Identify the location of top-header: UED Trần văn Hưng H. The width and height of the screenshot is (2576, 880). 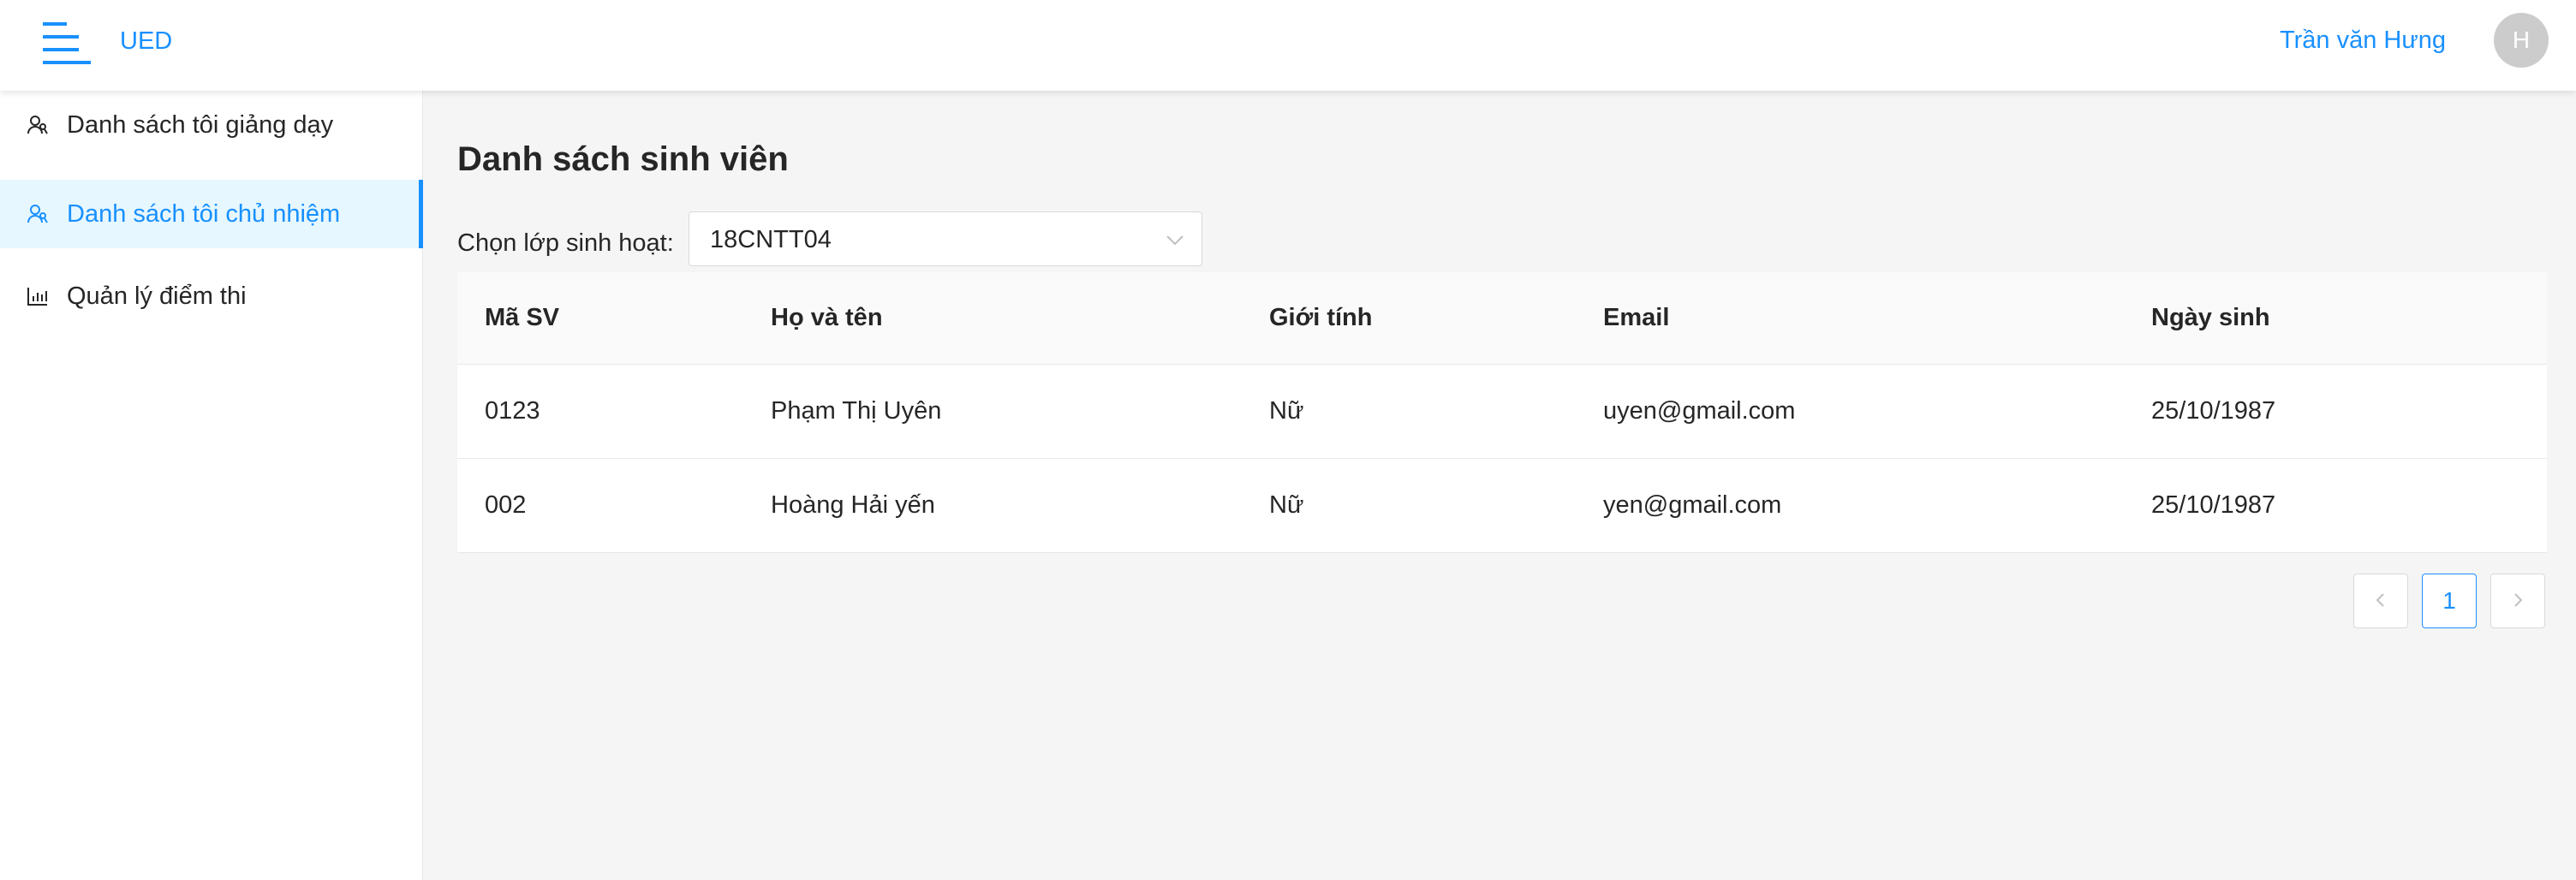
(1288, 45).